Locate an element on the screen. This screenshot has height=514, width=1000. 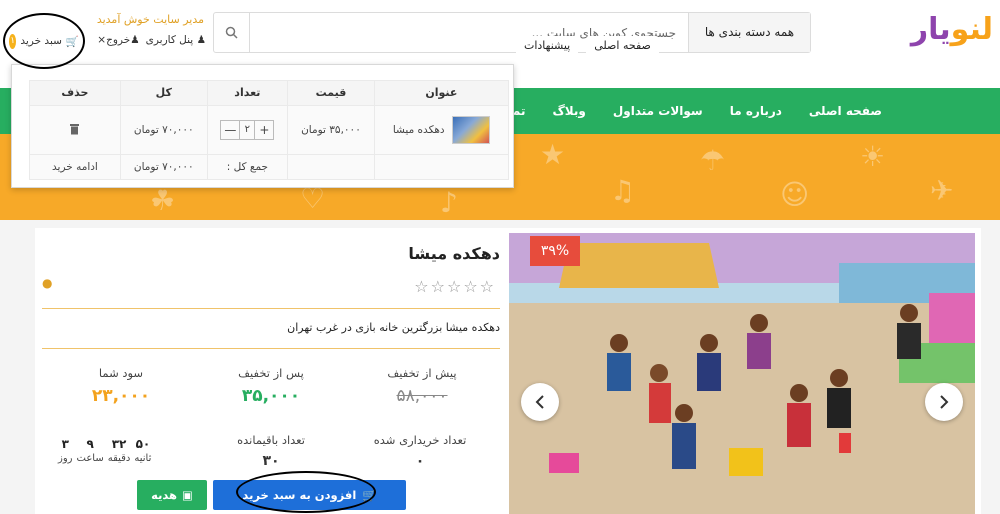
qty-value: ۲ is located at coordinates (247, 130).